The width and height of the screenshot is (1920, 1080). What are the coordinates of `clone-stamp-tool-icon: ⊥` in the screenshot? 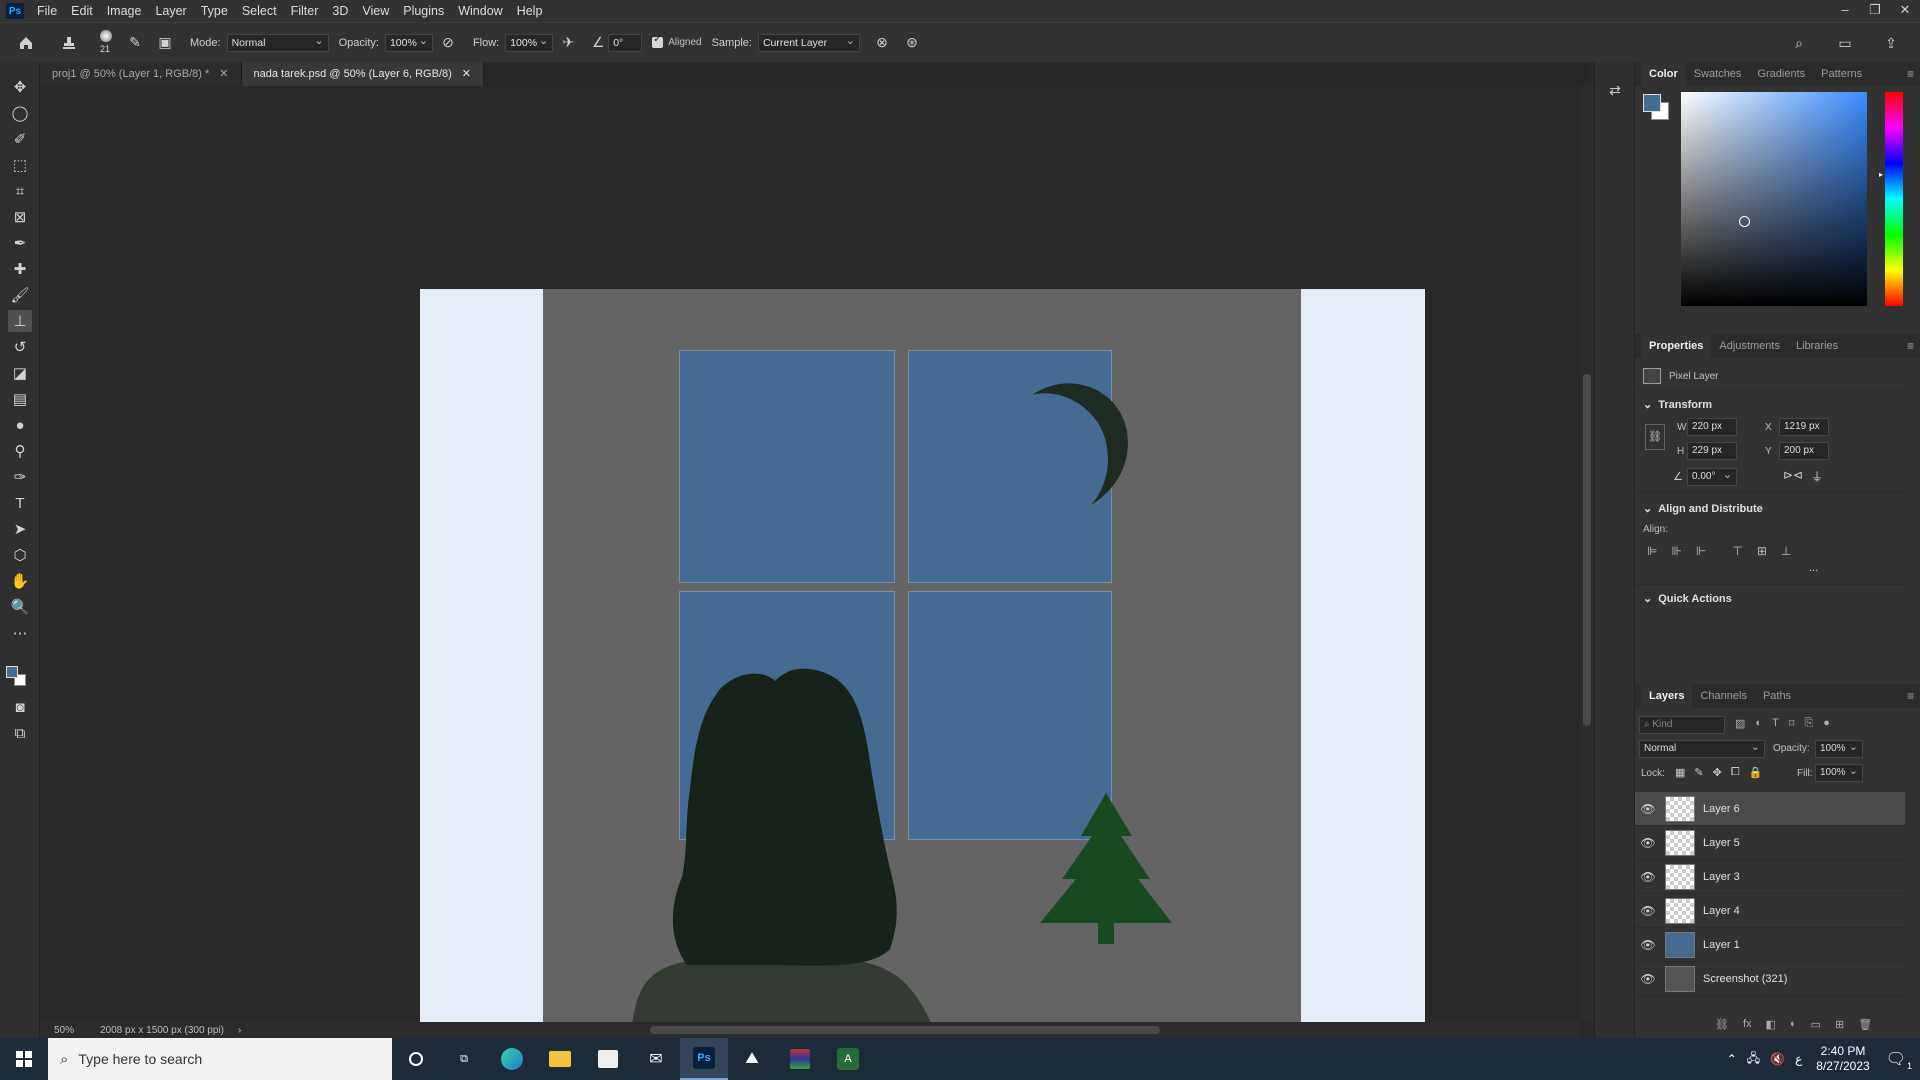 It's located at (20, 321).